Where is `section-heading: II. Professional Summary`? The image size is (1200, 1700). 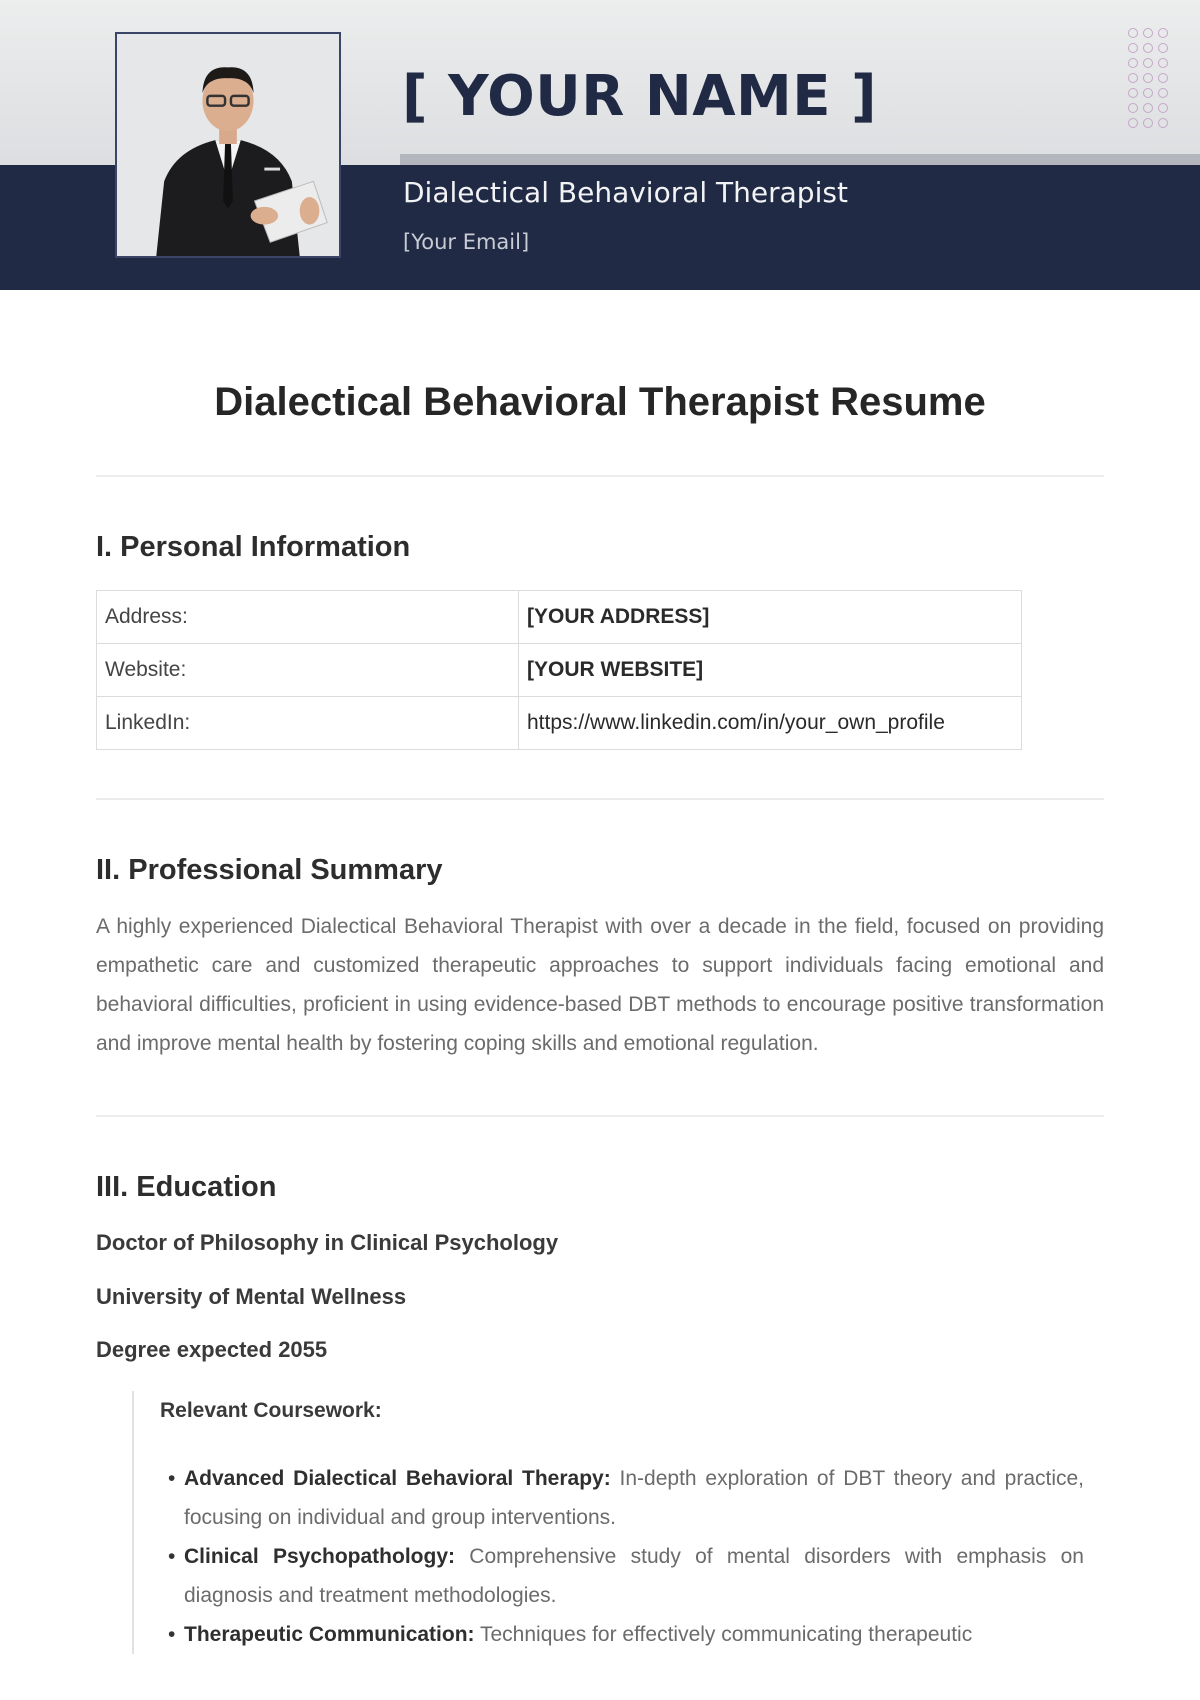 section-heading: II. Professional Summary is located at coordinates (269, 870).